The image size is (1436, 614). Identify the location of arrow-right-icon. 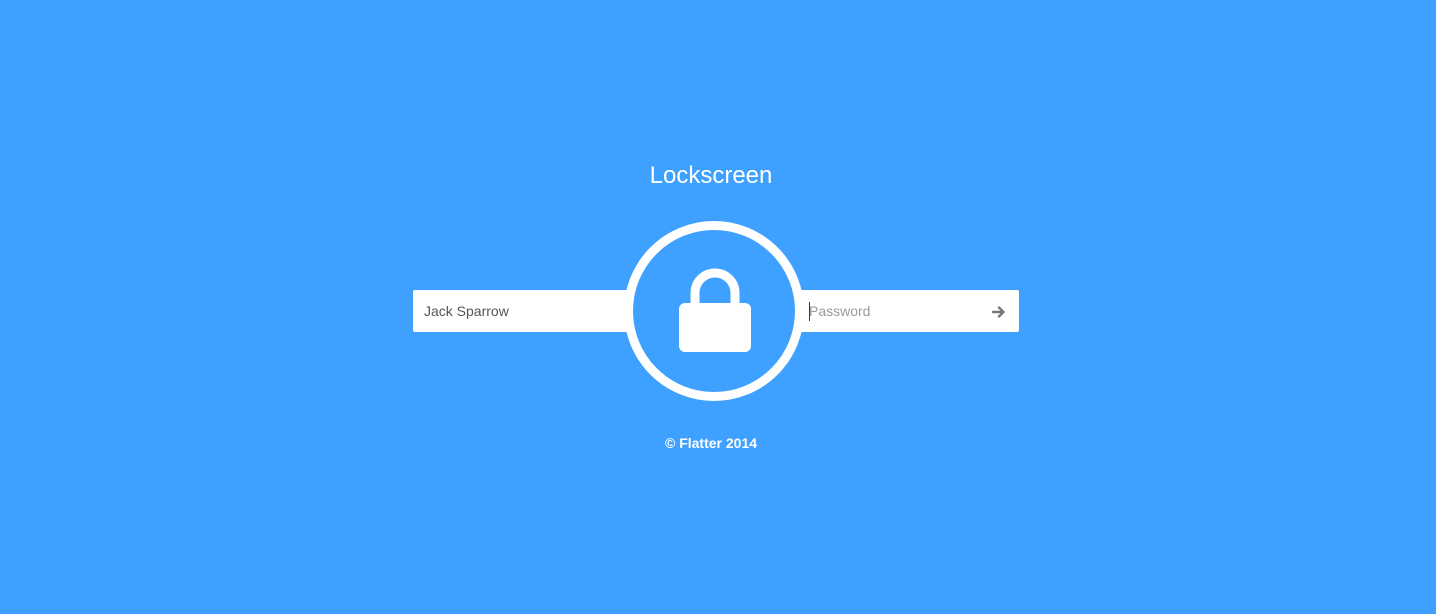
(998, 312).